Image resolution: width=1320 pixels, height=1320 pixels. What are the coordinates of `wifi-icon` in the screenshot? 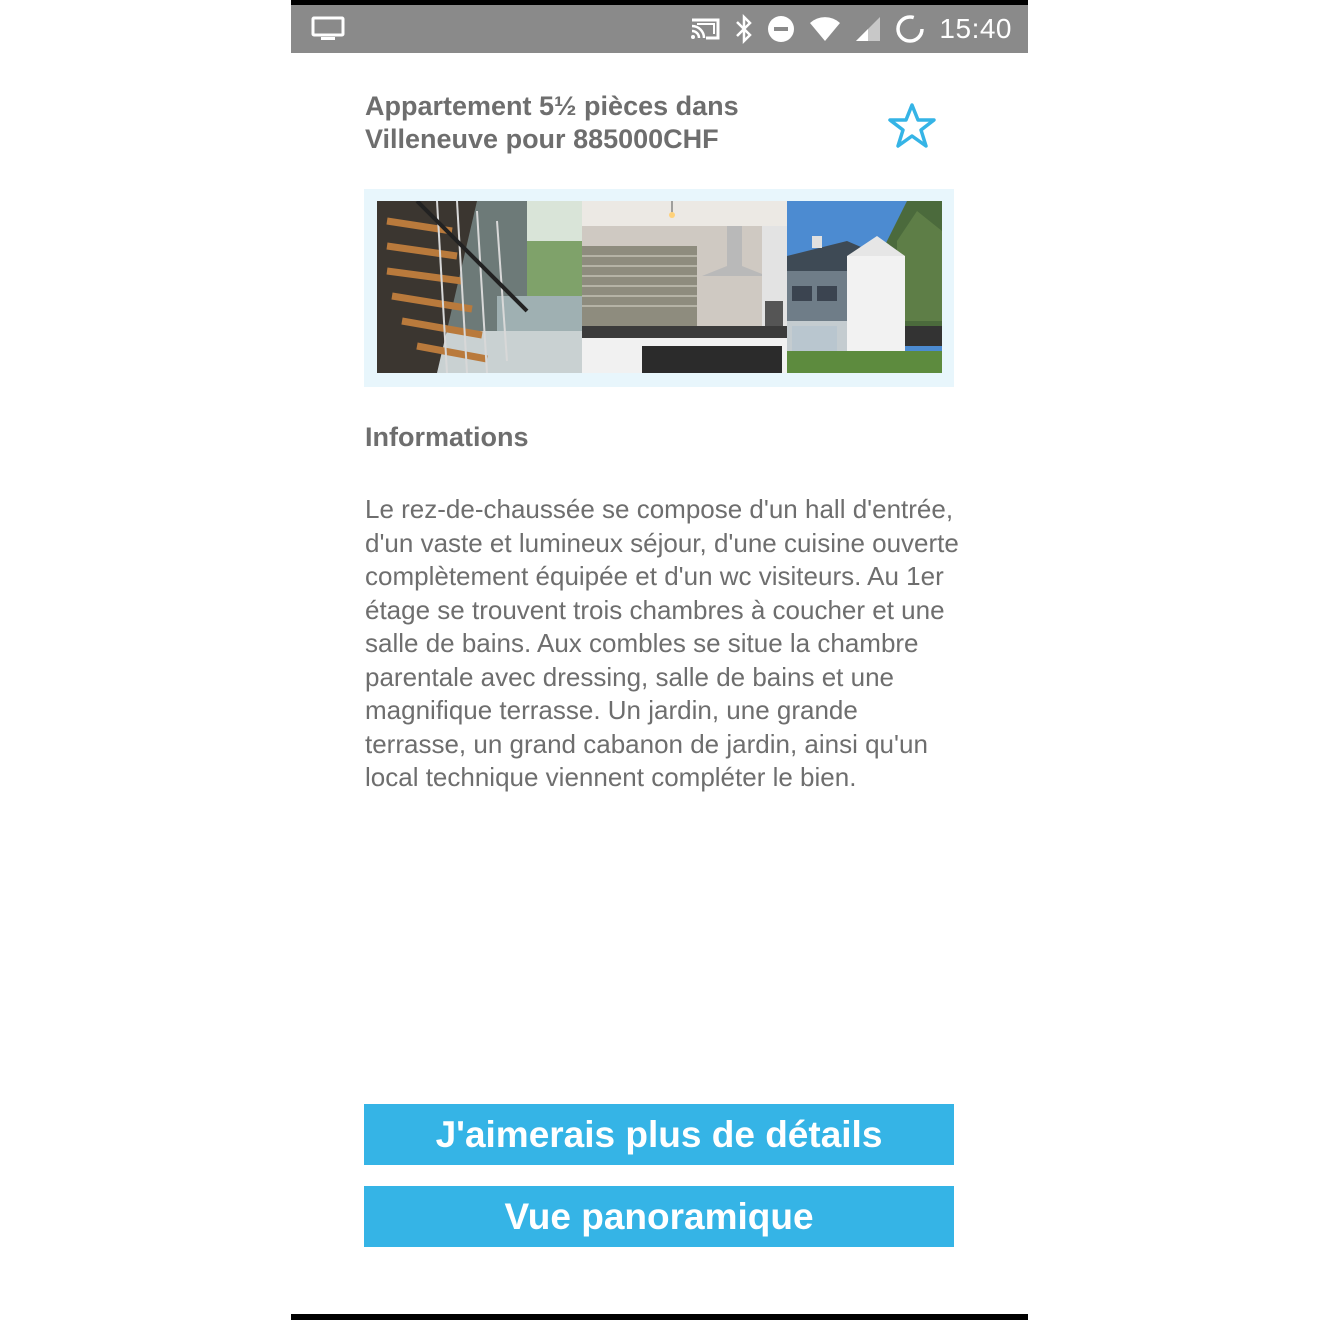 It's located at (825, 29).